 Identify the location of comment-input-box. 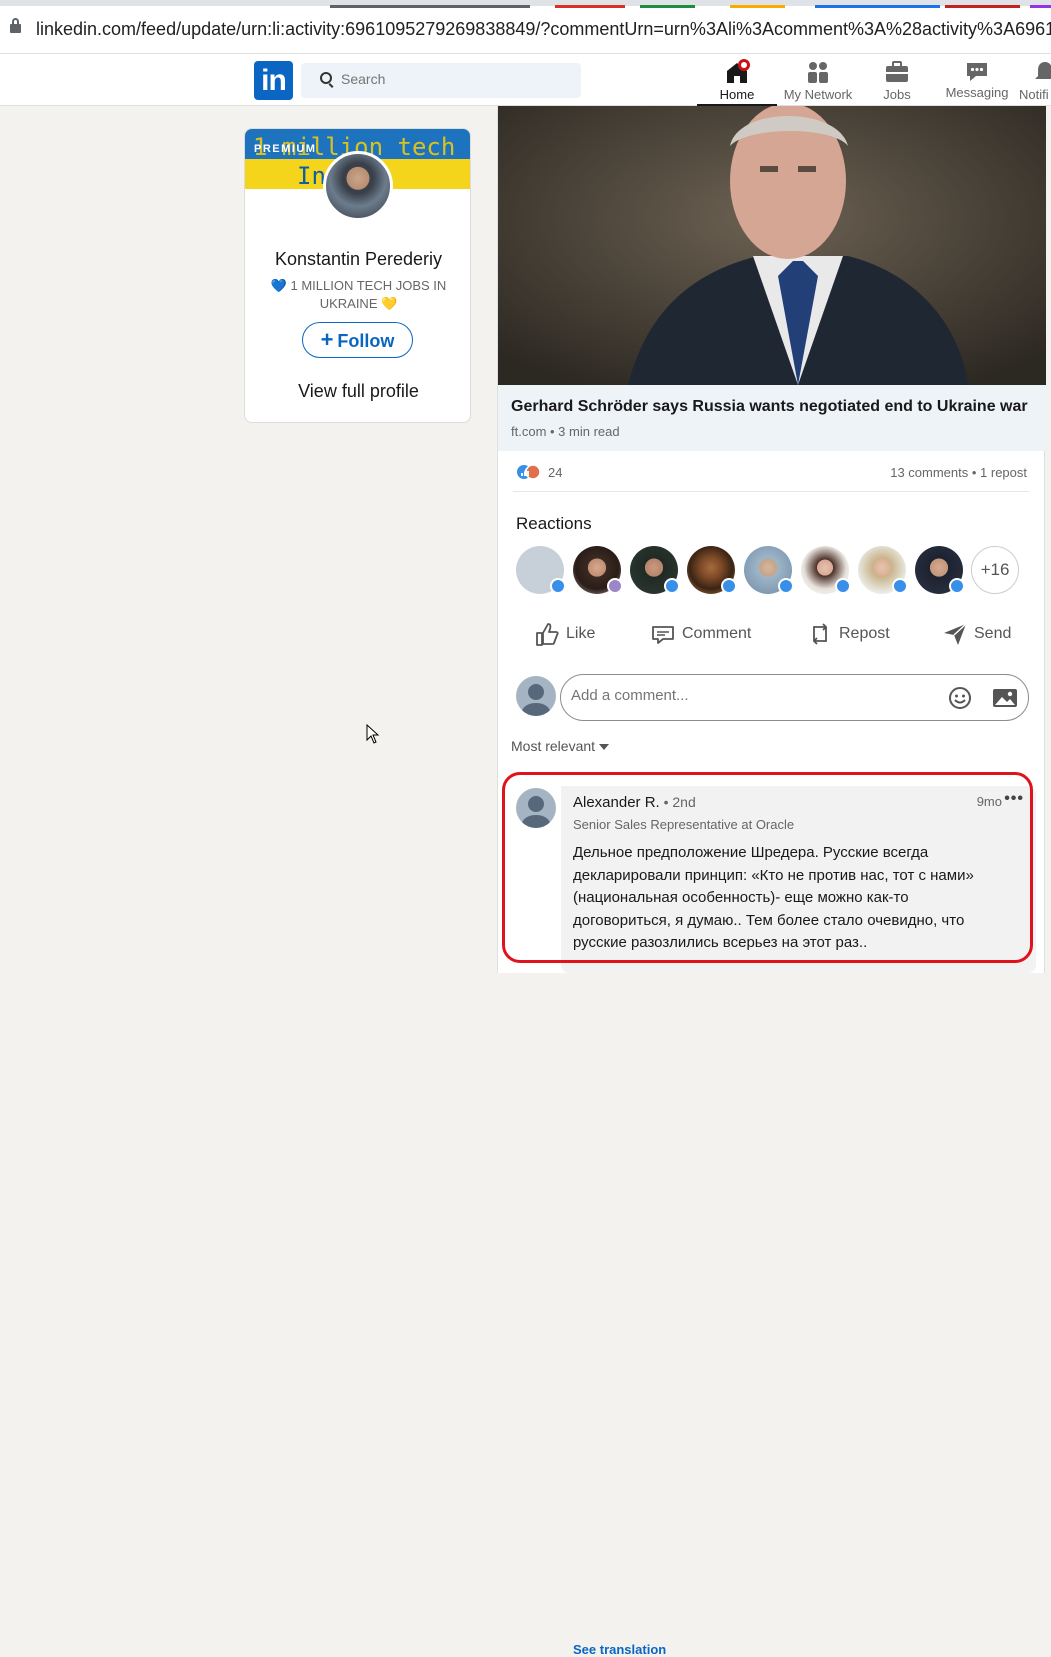
(794, 697).